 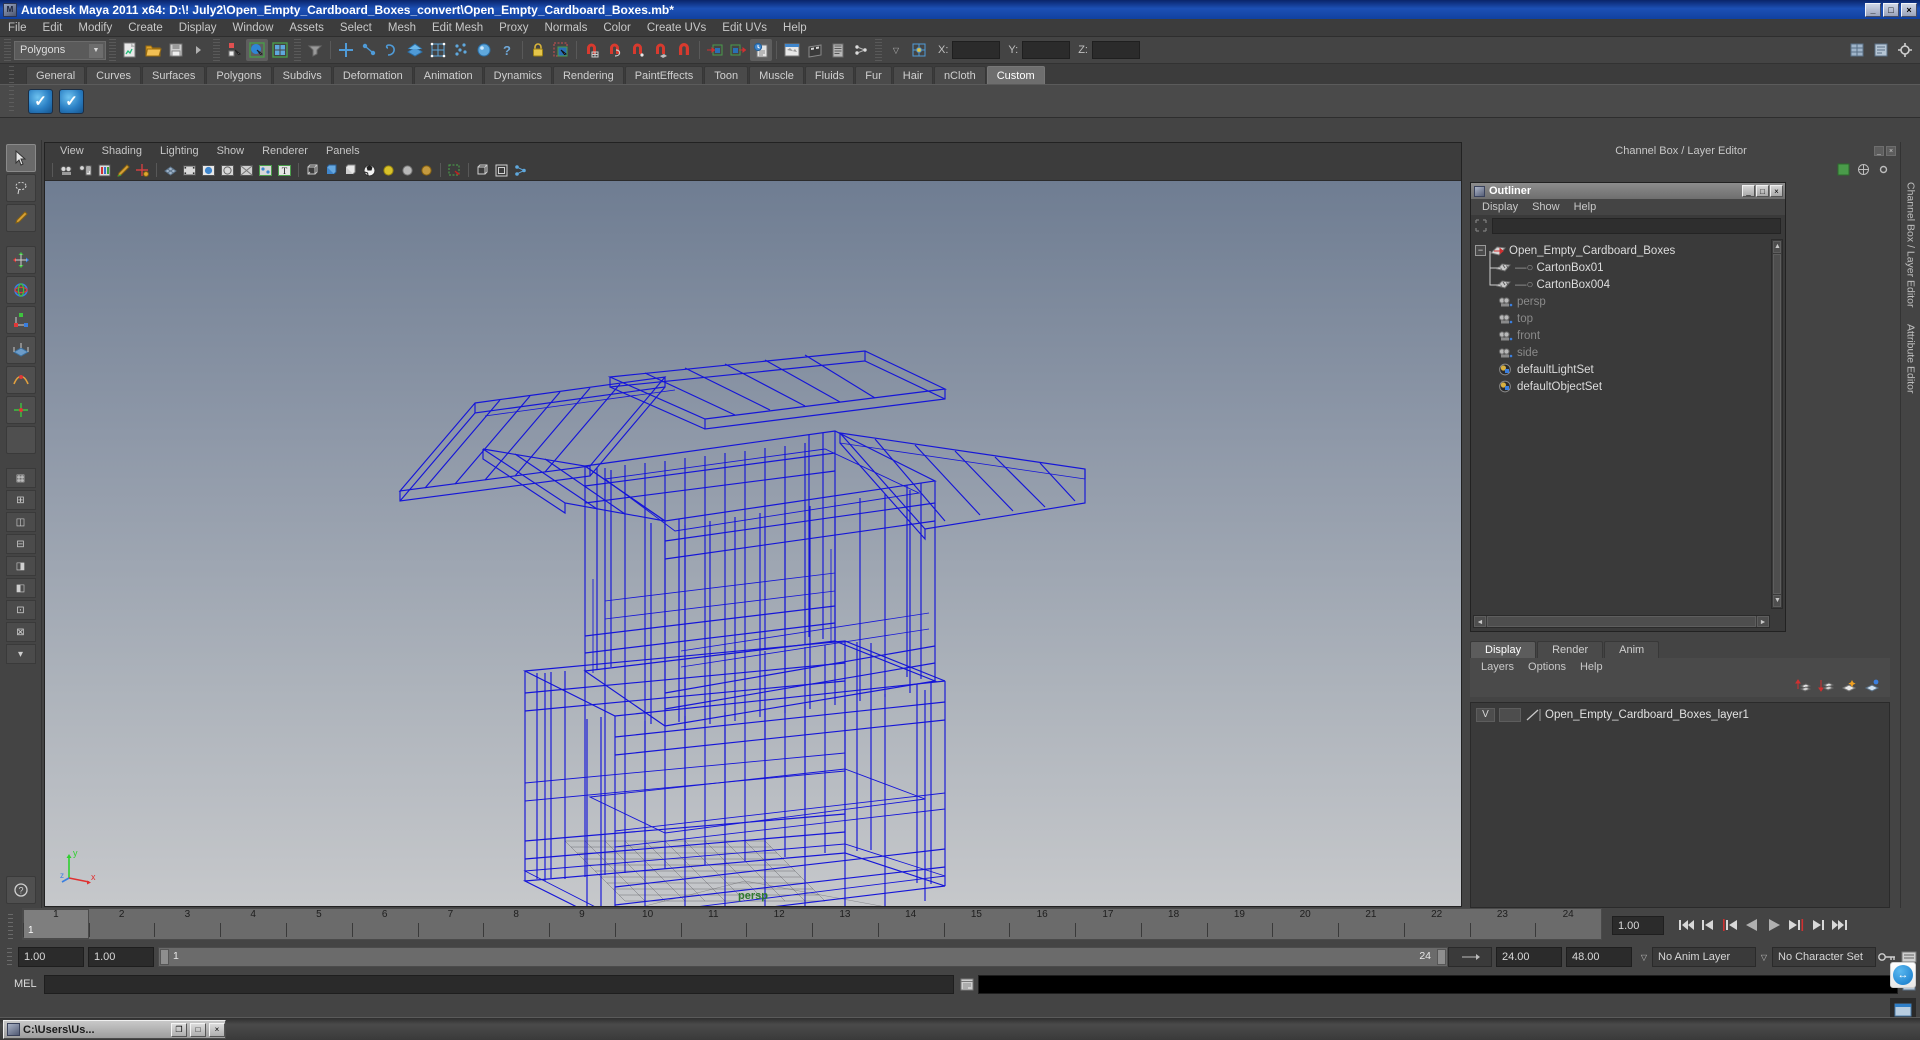 What do you see at coordinates (1764, 957) in the screenshot?
I see `chevron-down-icon-char-set: ▽` at bounding box center [1764, 957].